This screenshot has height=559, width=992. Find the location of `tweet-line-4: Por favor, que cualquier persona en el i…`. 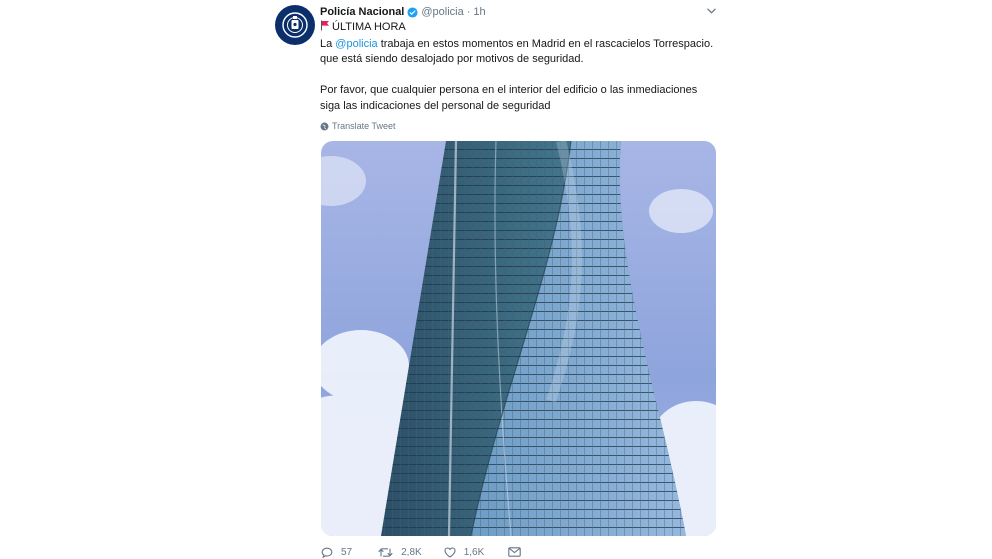

tweet-line-4: Por favor, que cualquier persona en el i… is located at coordinates (509, 90).